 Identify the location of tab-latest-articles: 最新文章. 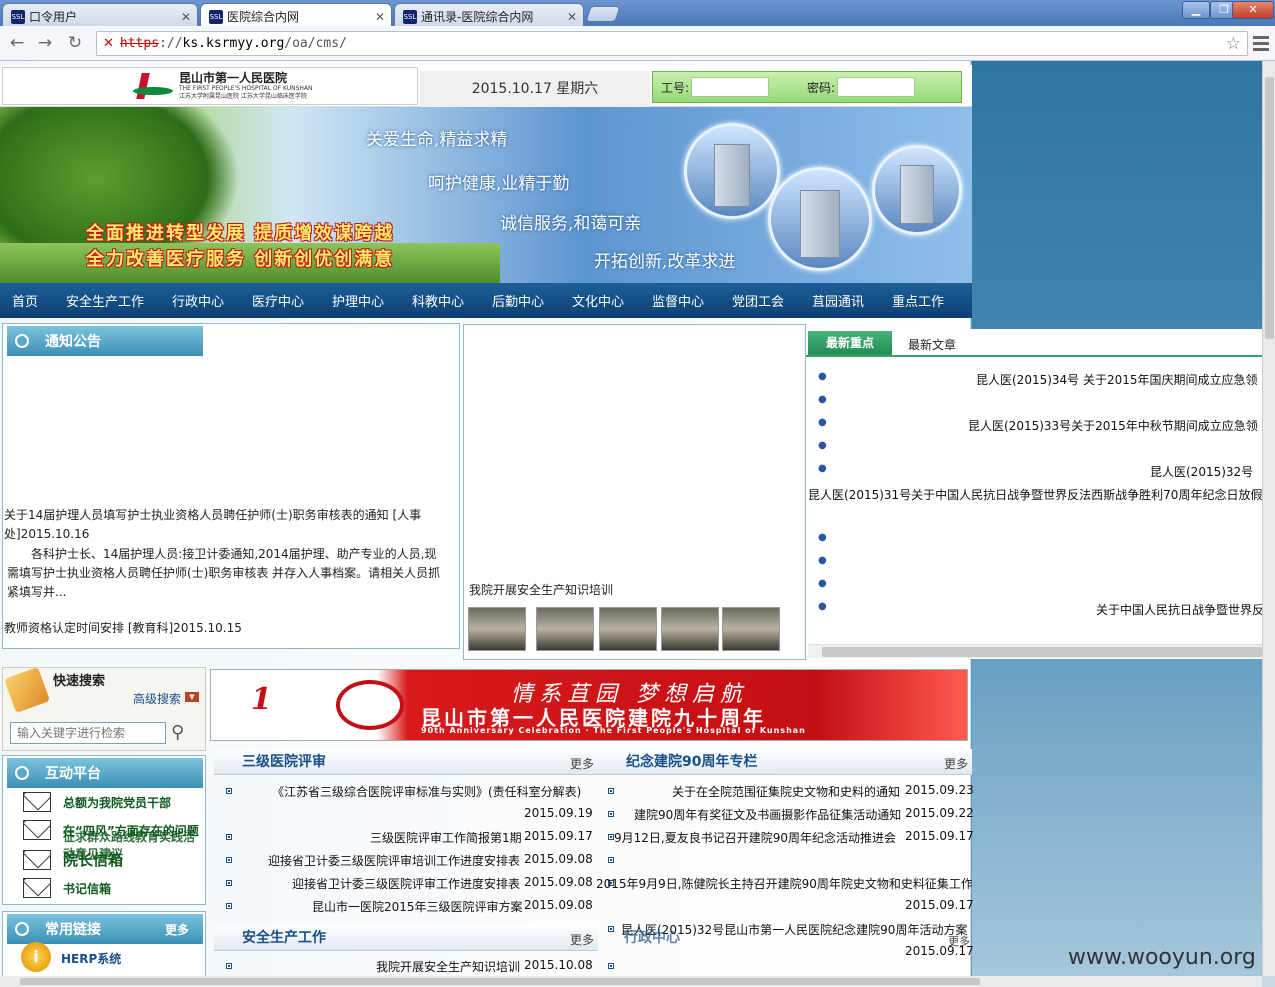
(932, 345).